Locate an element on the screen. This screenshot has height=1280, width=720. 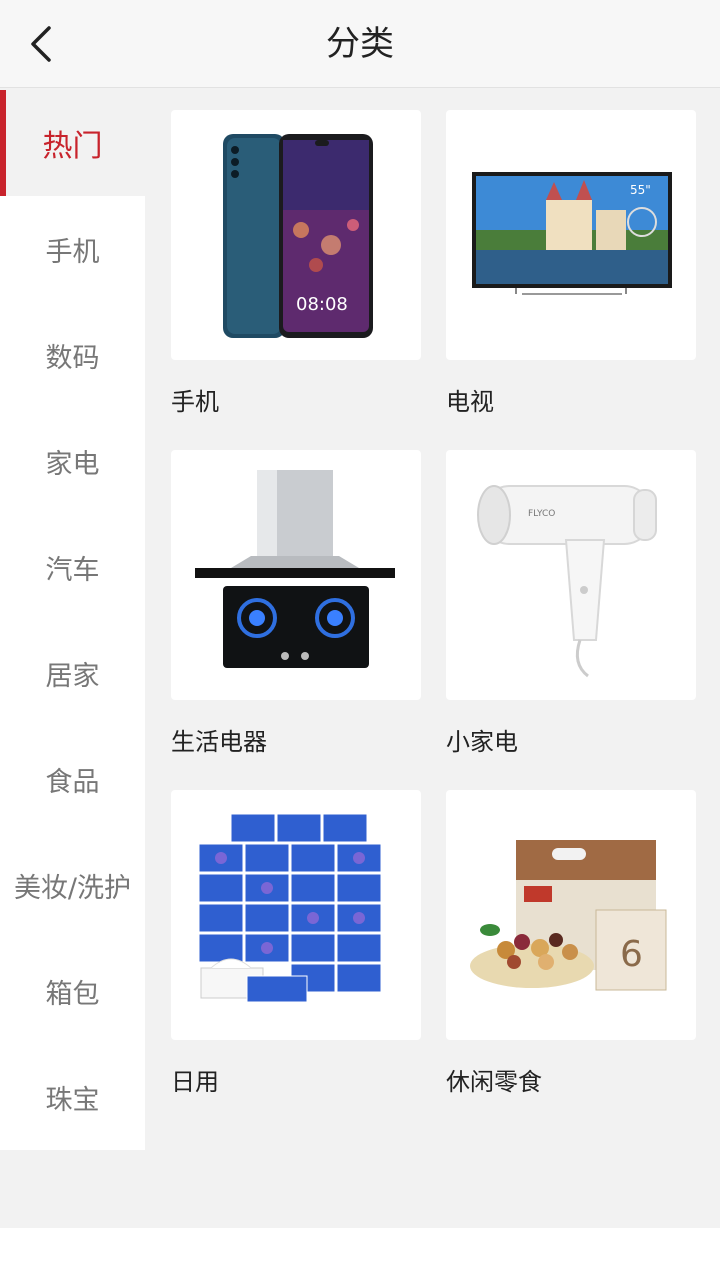
range-hood-stove-image is located at coordinates (296, 575).